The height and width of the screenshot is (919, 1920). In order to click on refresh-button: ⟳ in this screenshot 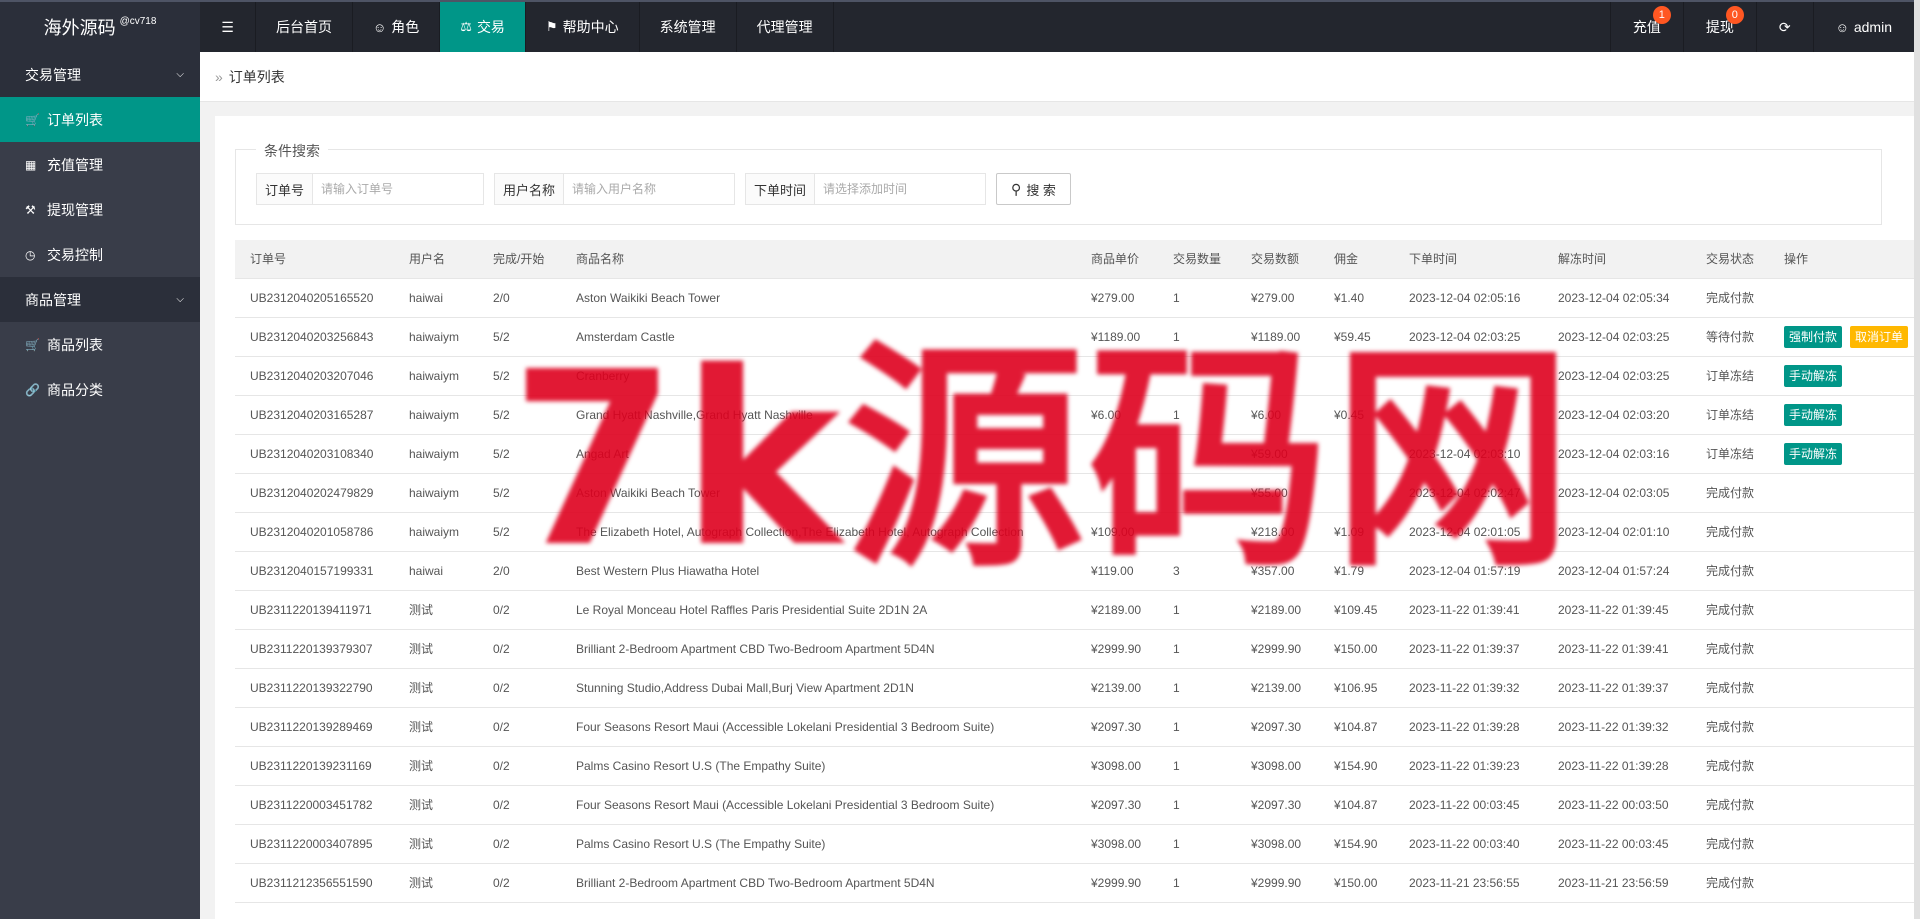, I will do `click(1784, 27)`.